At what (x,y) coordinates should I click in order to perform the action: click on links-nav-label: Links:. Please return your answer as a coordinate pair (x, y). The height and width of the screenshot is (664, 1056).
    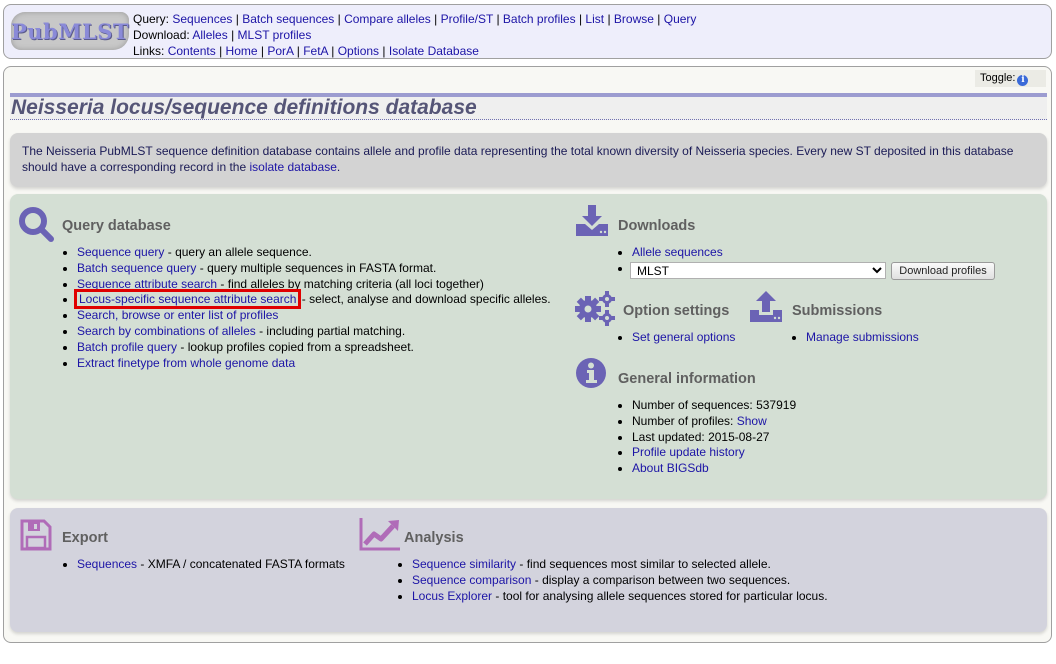
    Looking at the image, I should click on (149, 51).